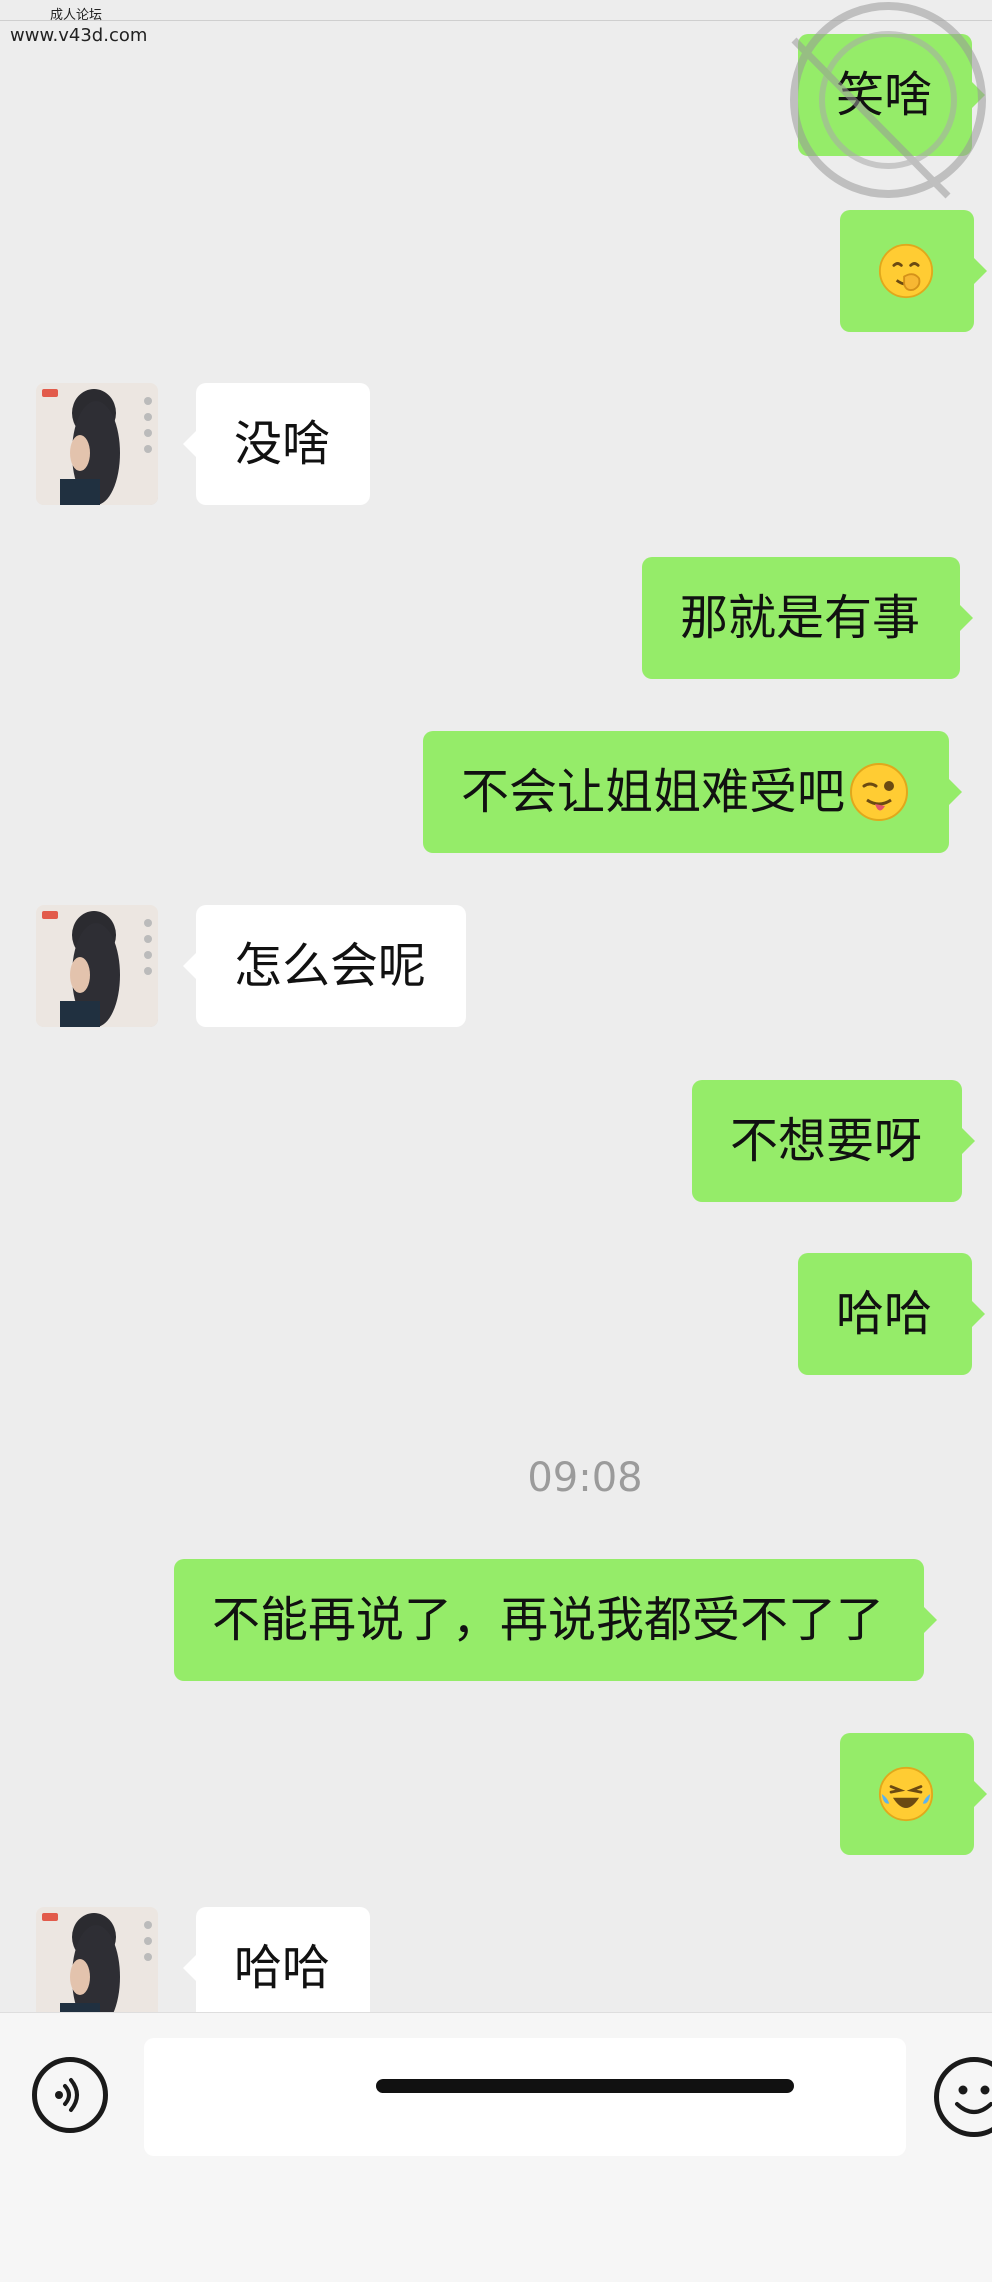  Describe the element at coordinates (330, 966) in the screenshot. I see `message-text: 怎么会呢` at that location.